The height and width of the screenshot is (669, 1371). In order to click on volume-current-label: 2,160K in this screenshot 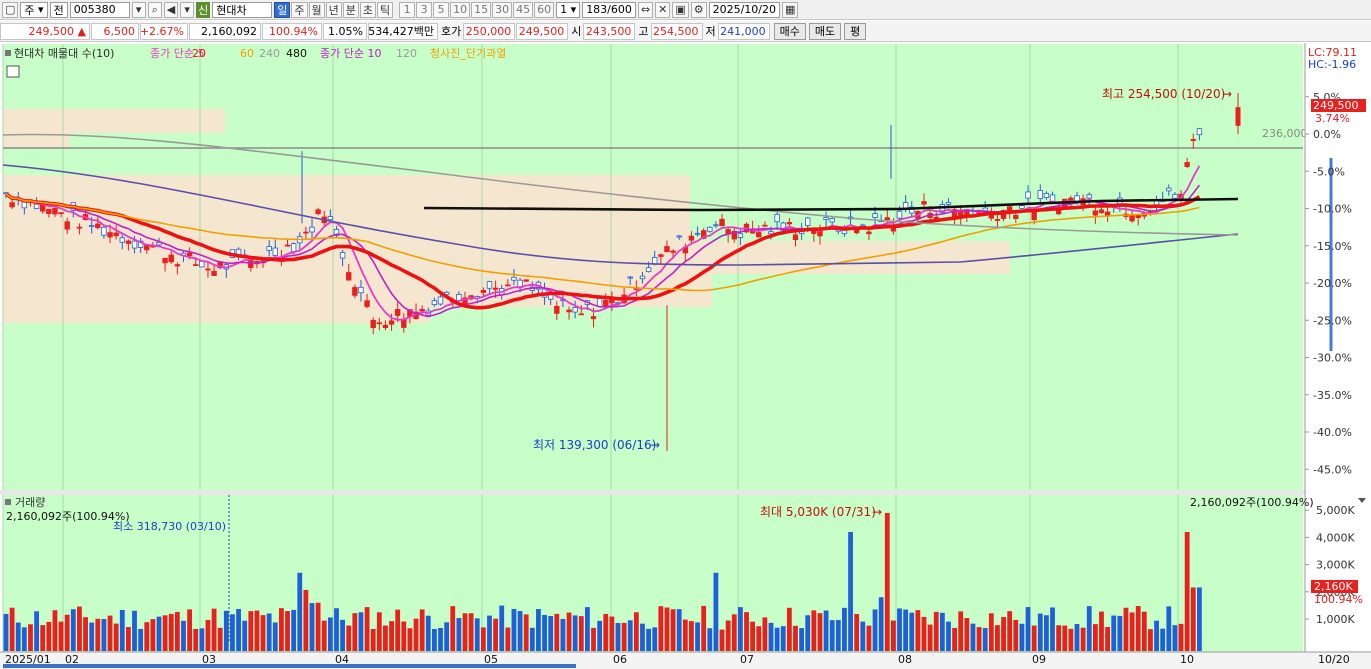, I will do `click(1333, 586)`.